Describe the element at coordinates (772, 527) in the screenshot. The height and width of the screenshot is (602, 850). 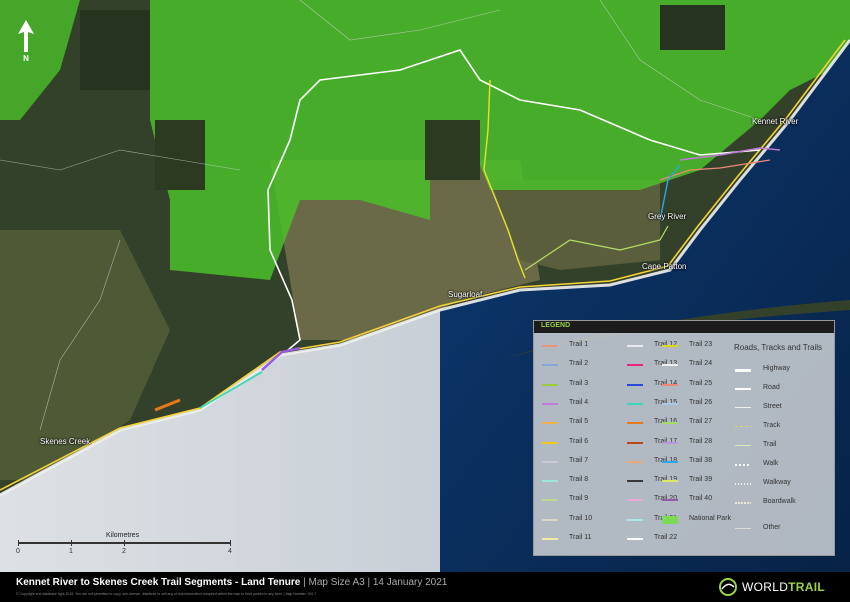
I see `legend-road-label: Other` at that location.